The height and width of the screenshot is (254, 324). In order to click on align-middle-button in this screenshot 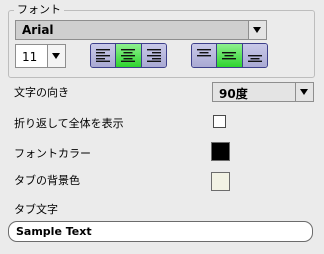, I will do `click(230, 55)`.